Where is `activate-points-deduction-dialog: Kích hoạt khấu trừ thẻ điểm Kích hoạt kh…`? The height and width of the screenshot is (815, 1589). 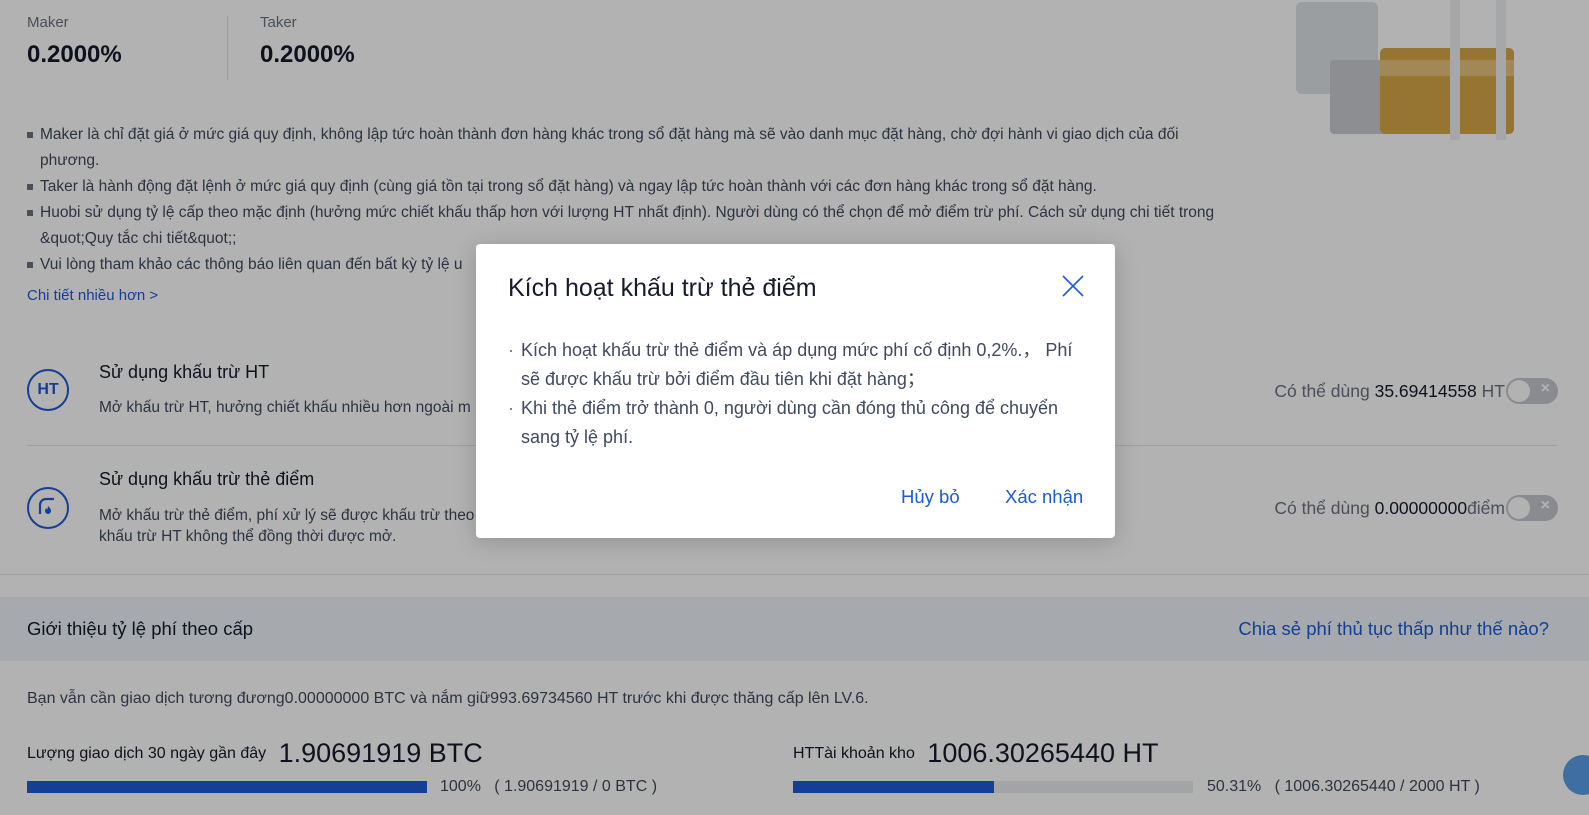
activate-points-deduction-dialog: Kích hoạt khấu trừ thẻ điểm Kích hoạt kh… is located at coordinates (795, 391).